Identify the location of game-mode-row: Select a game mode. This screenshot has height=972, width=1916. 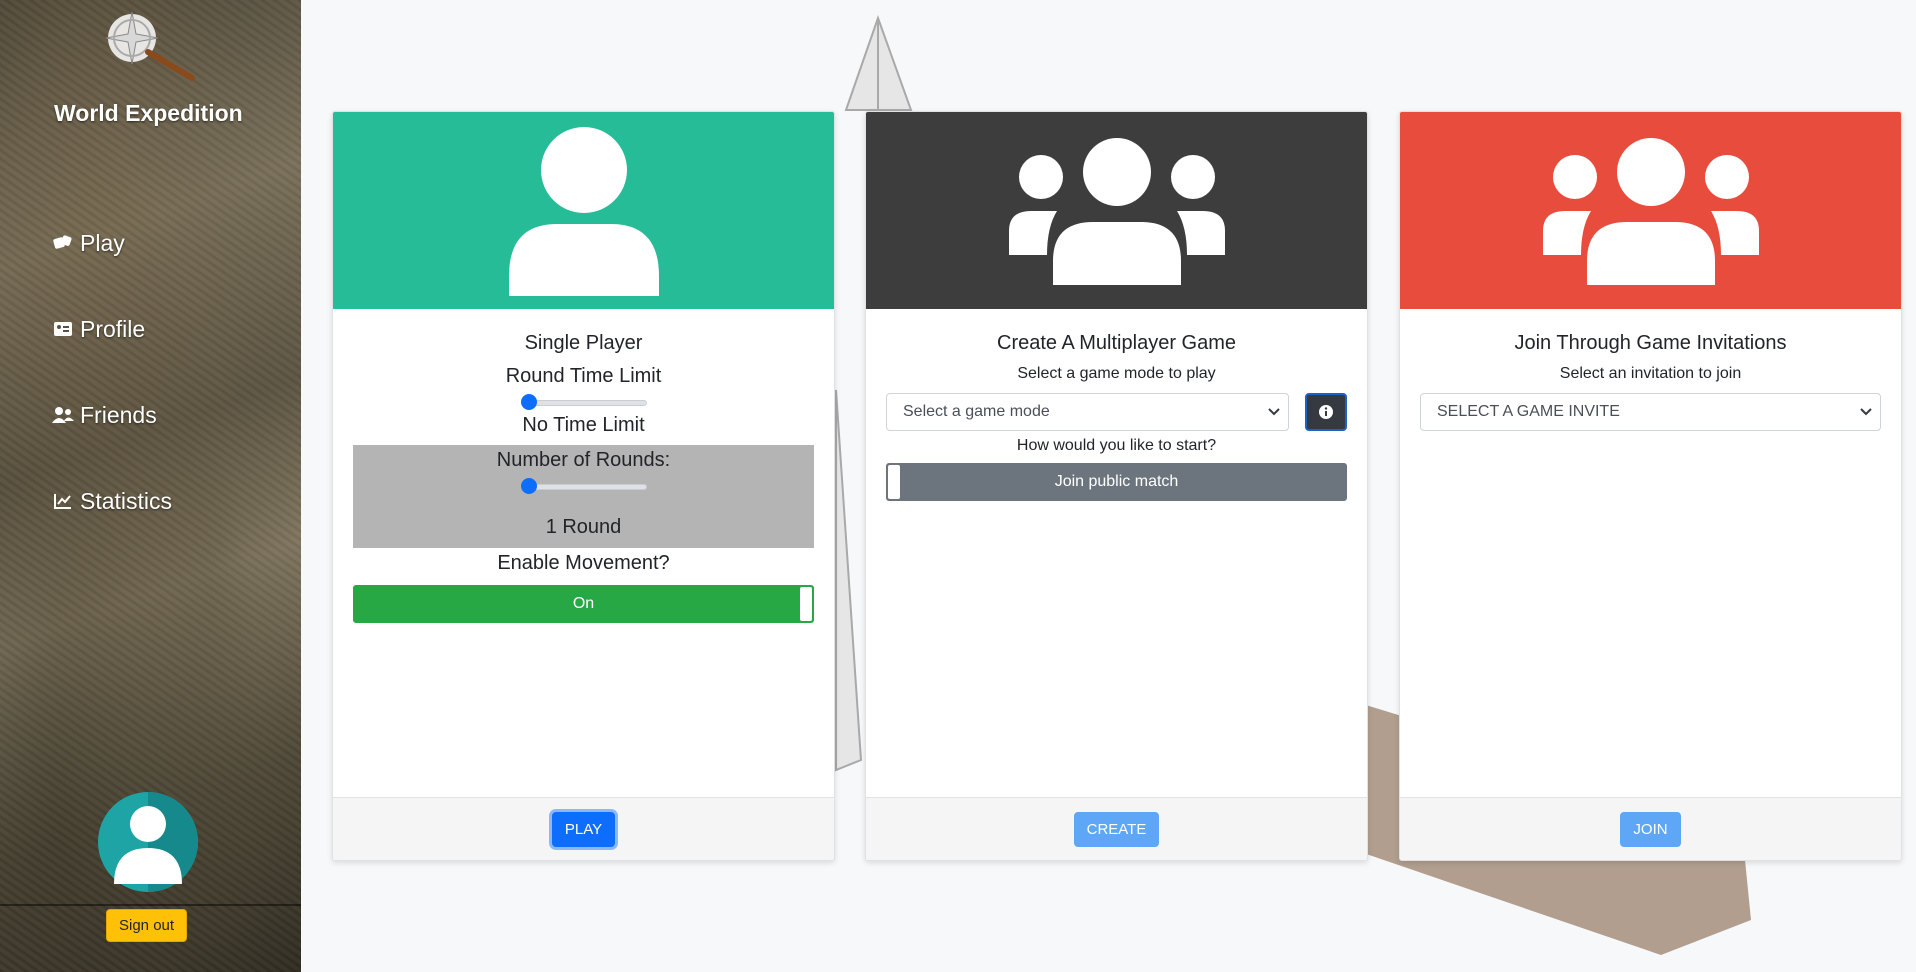
(1116, 412).